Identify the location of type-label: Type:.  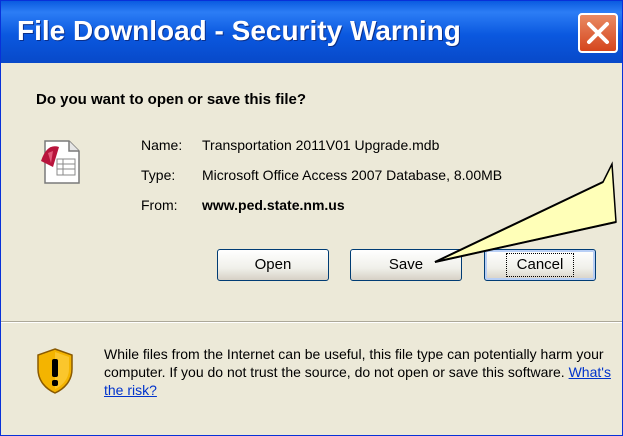
(158, 175).